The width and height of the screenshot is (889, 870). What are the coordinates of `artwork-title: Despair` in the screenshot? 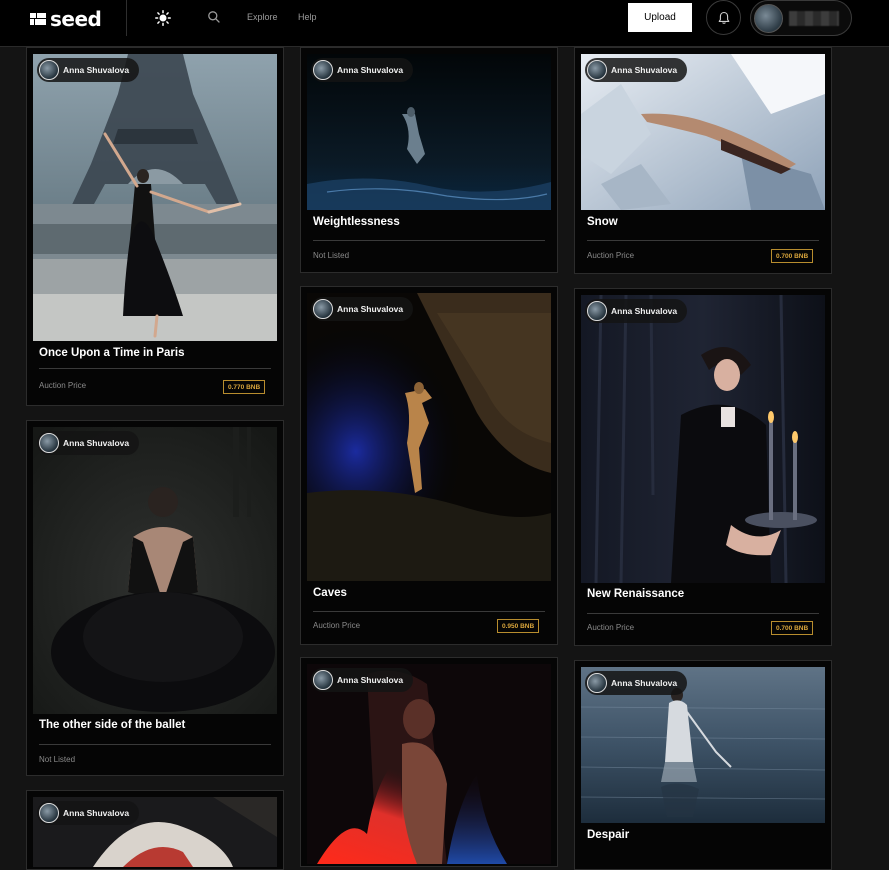 It's located at (608, 835).